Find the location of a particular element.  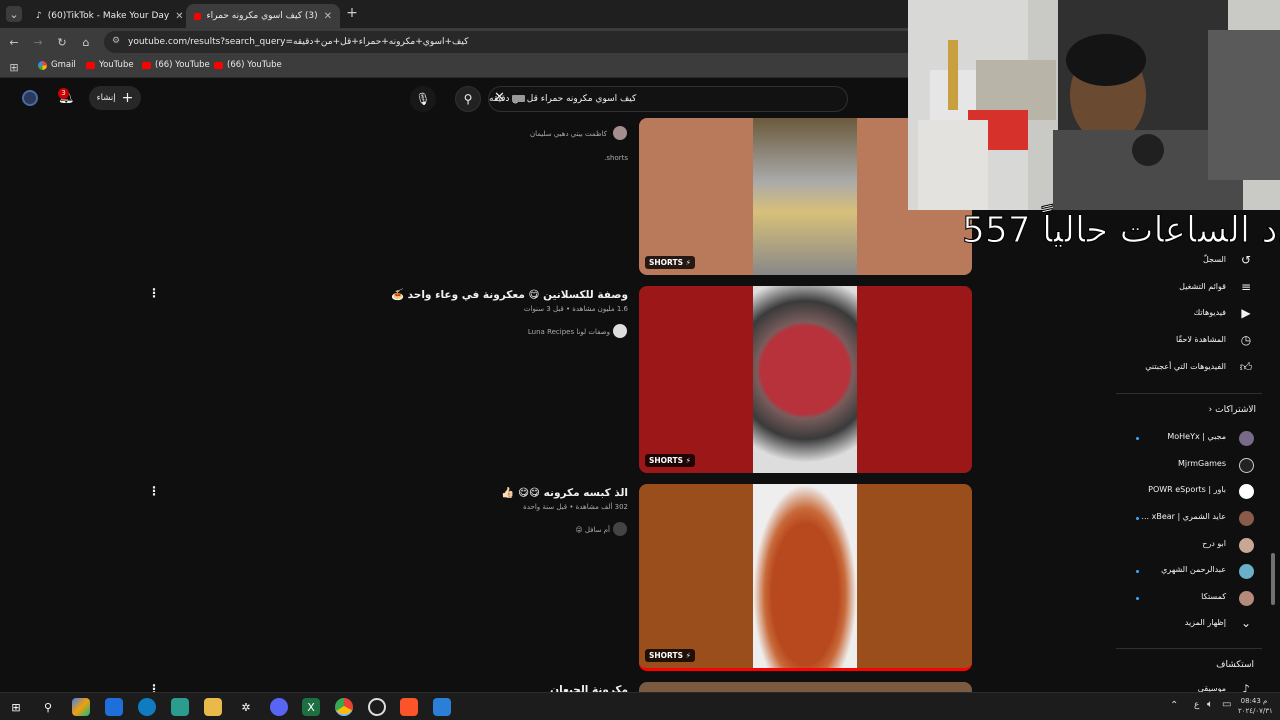

channel-name: وصفات لونا Luna Recipes is located at coordinates (569, 332).